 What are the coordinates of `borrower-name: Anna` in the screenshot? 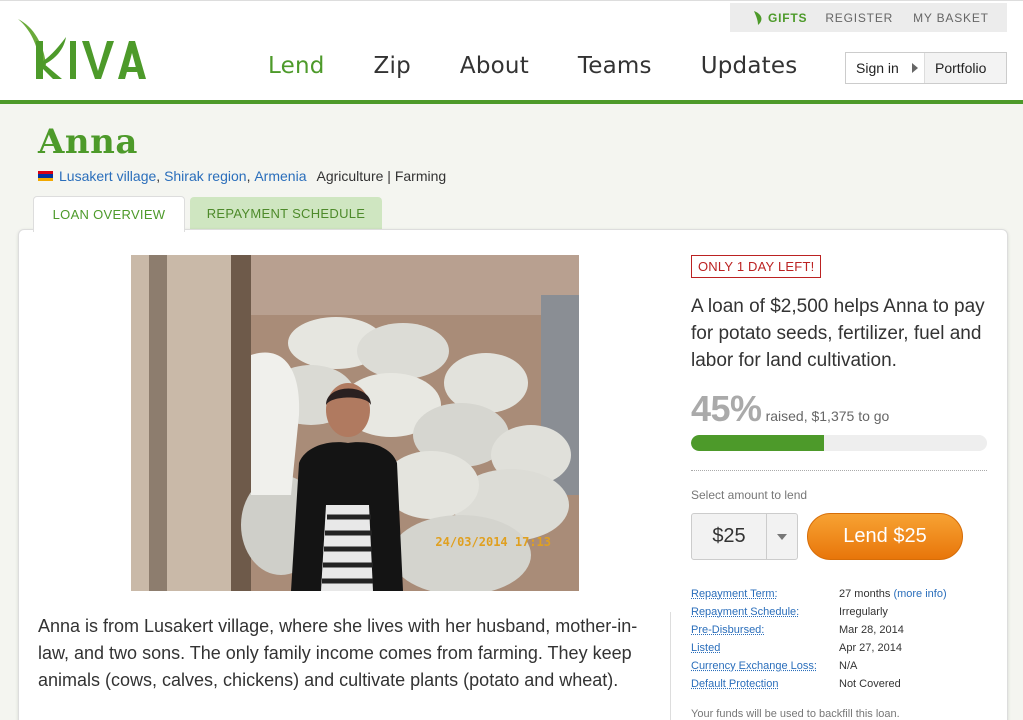 It's located at (88, 142).